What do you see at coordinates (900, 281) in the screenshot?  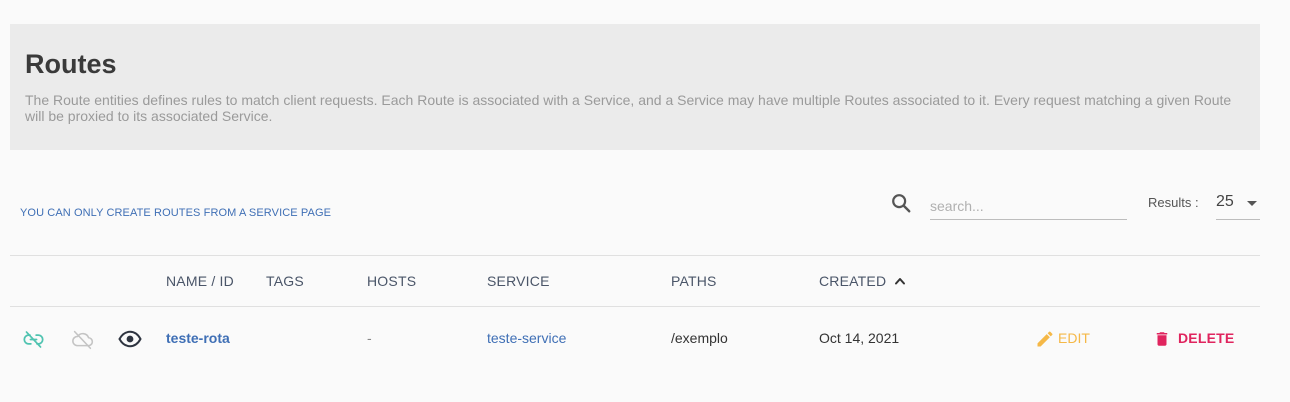 I see `chevron-up-icon` at bounding box center [900, 281].